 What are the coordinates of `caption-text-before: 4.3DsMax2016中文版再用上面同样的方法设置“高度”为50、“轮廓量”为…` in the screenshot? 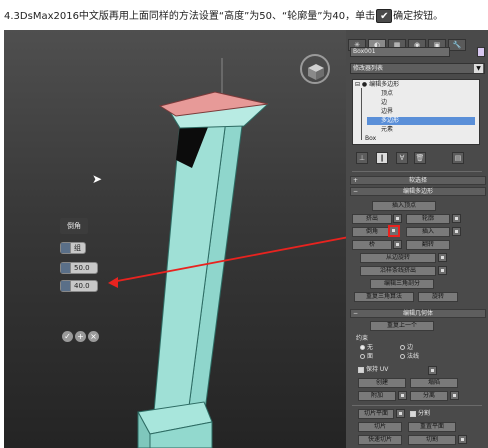 It's located at (190, 16).